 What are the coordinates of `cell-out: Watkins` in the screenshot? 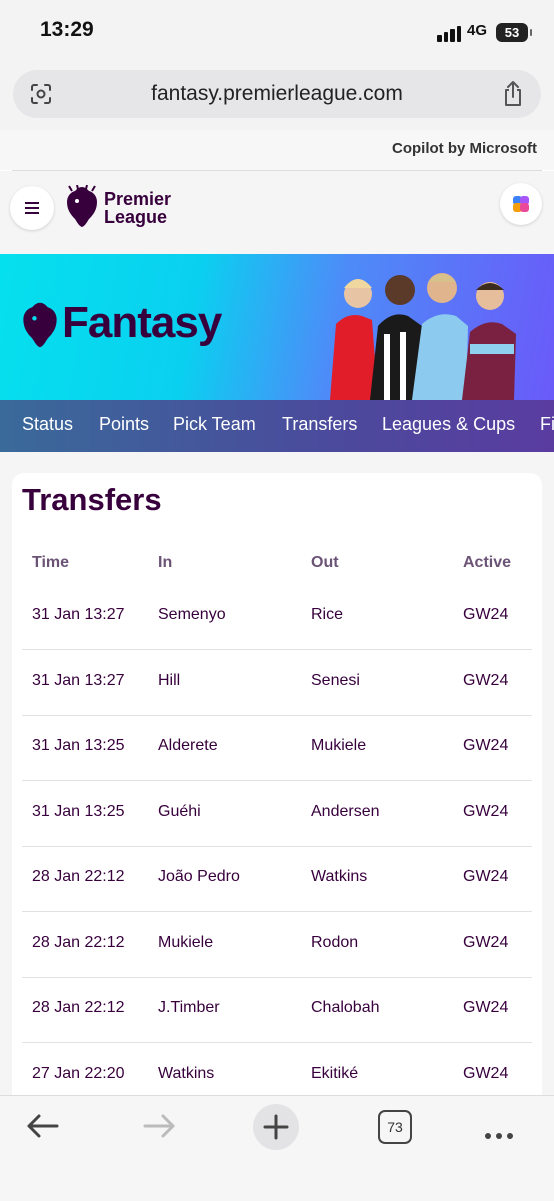 It's located at (339, 876).